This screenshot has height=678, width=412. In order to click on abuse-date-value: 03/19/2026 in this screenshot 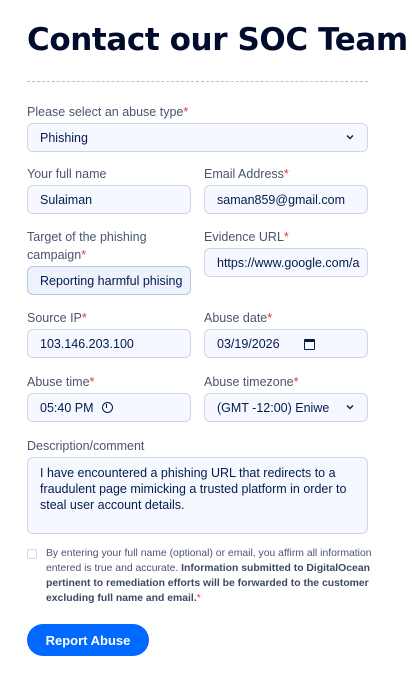, I will do `click(248, 343)`.